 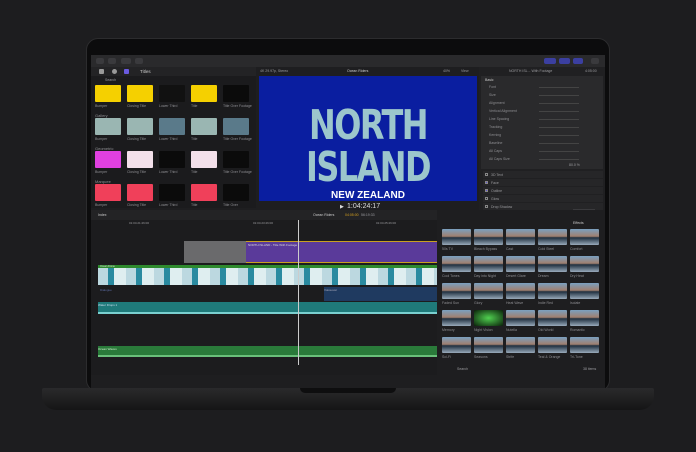 I want to click on layout-timeline-button, so click(x=564, y=61).